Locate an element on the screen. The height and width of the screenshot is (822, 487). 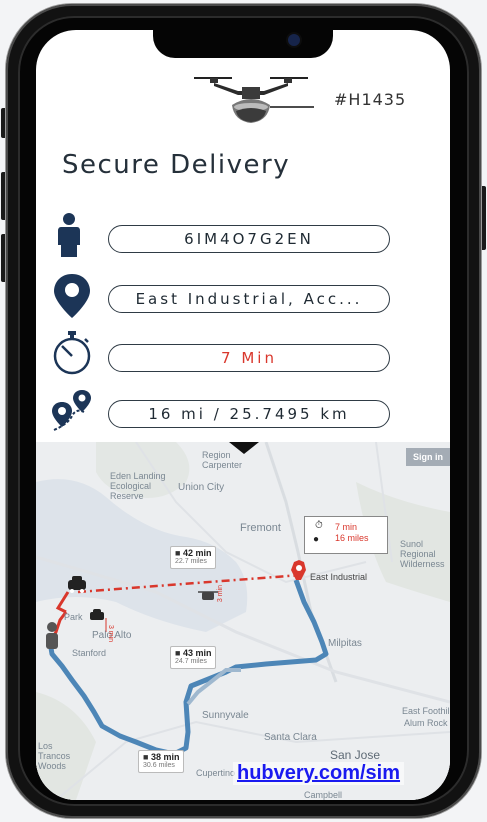
page-title: Secure Delivery is located at coordinates (176, 165).